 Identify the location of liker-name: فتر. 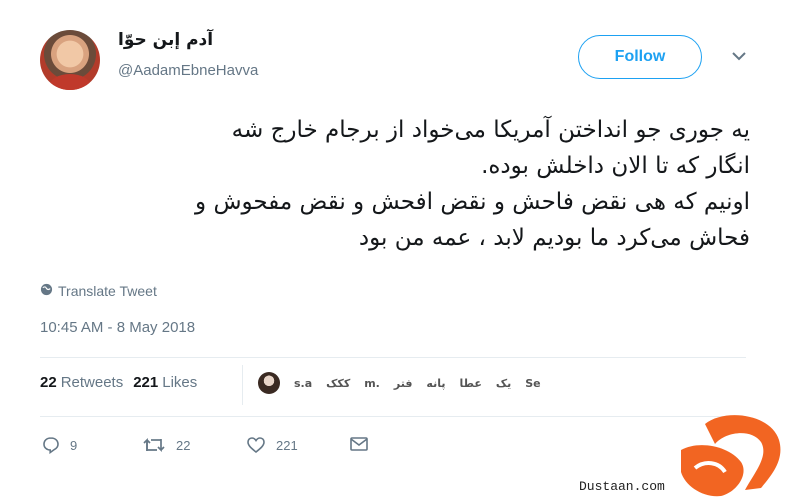
(403, 383).